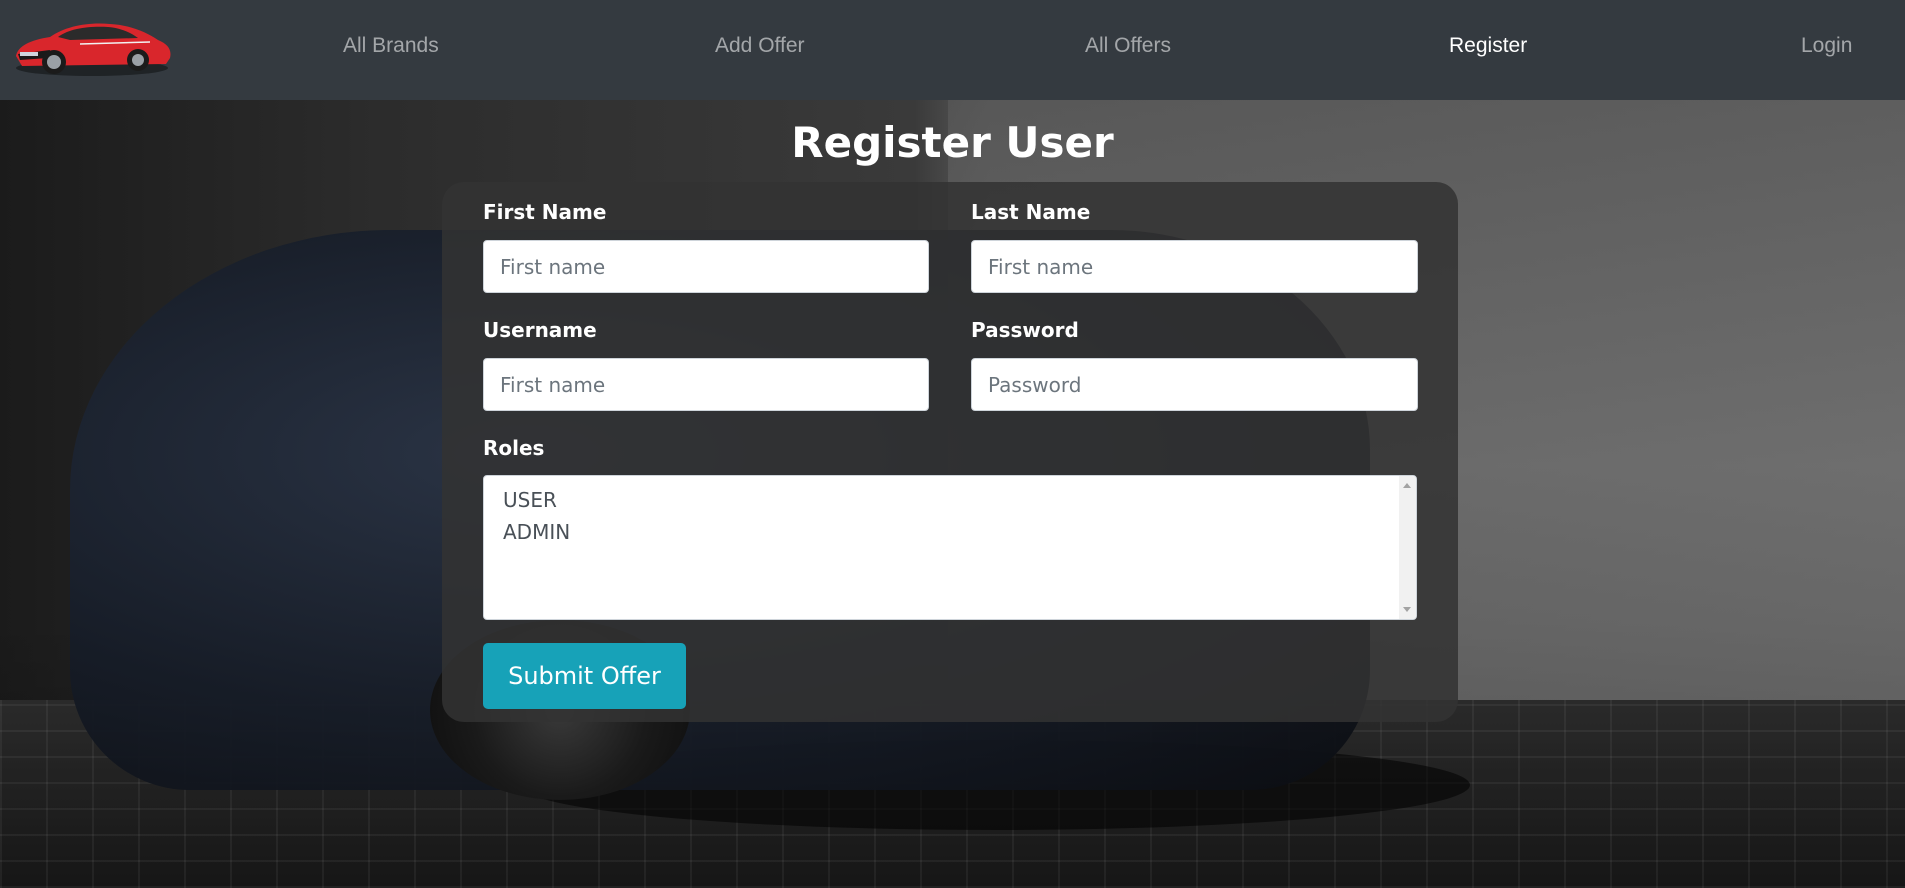 The image size is (1905, 888). What do you see at coordinates (1826, 46) in the screenshot?
I see `nav-link-login: Login` at bounding box center [1826, 46].